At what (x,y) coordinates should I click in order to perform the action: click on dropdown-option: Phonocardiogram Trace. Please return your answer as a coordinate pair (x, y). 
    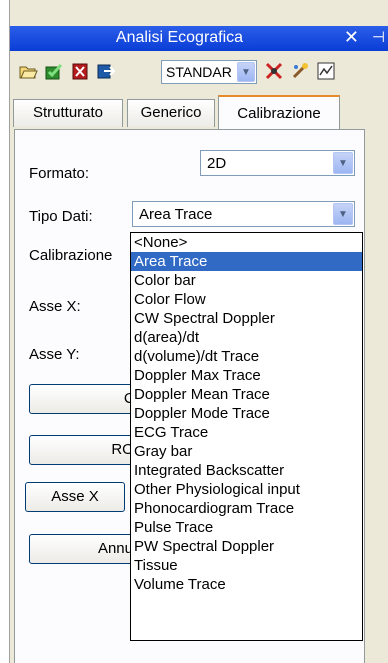
    Looking at the image, I should click on (246, 508).